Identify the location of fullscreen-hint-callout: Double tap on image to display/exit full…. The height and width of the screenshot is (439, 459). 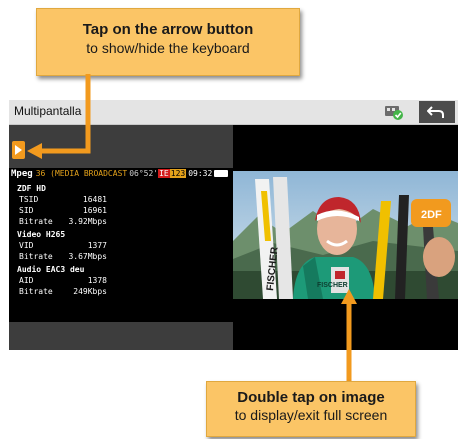
(311, 409).